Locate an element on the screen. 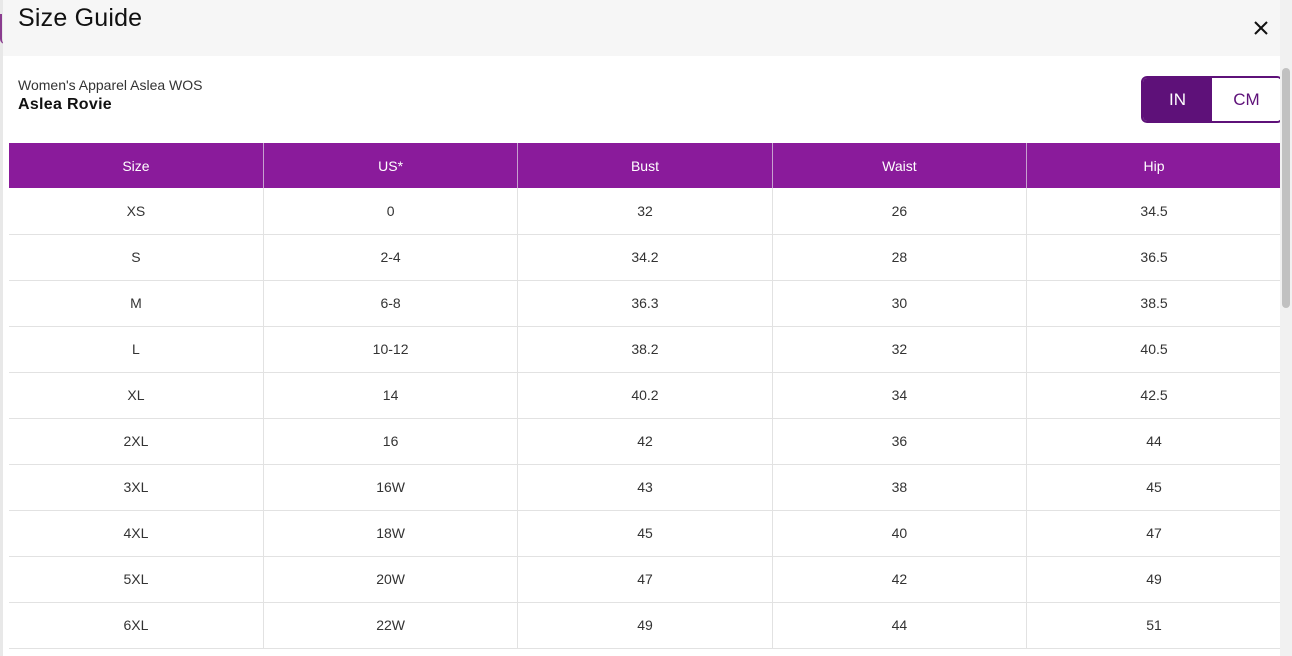 The image size is (1292, 656). cell-bust: 36.3 is located at coordinates (645, 303).